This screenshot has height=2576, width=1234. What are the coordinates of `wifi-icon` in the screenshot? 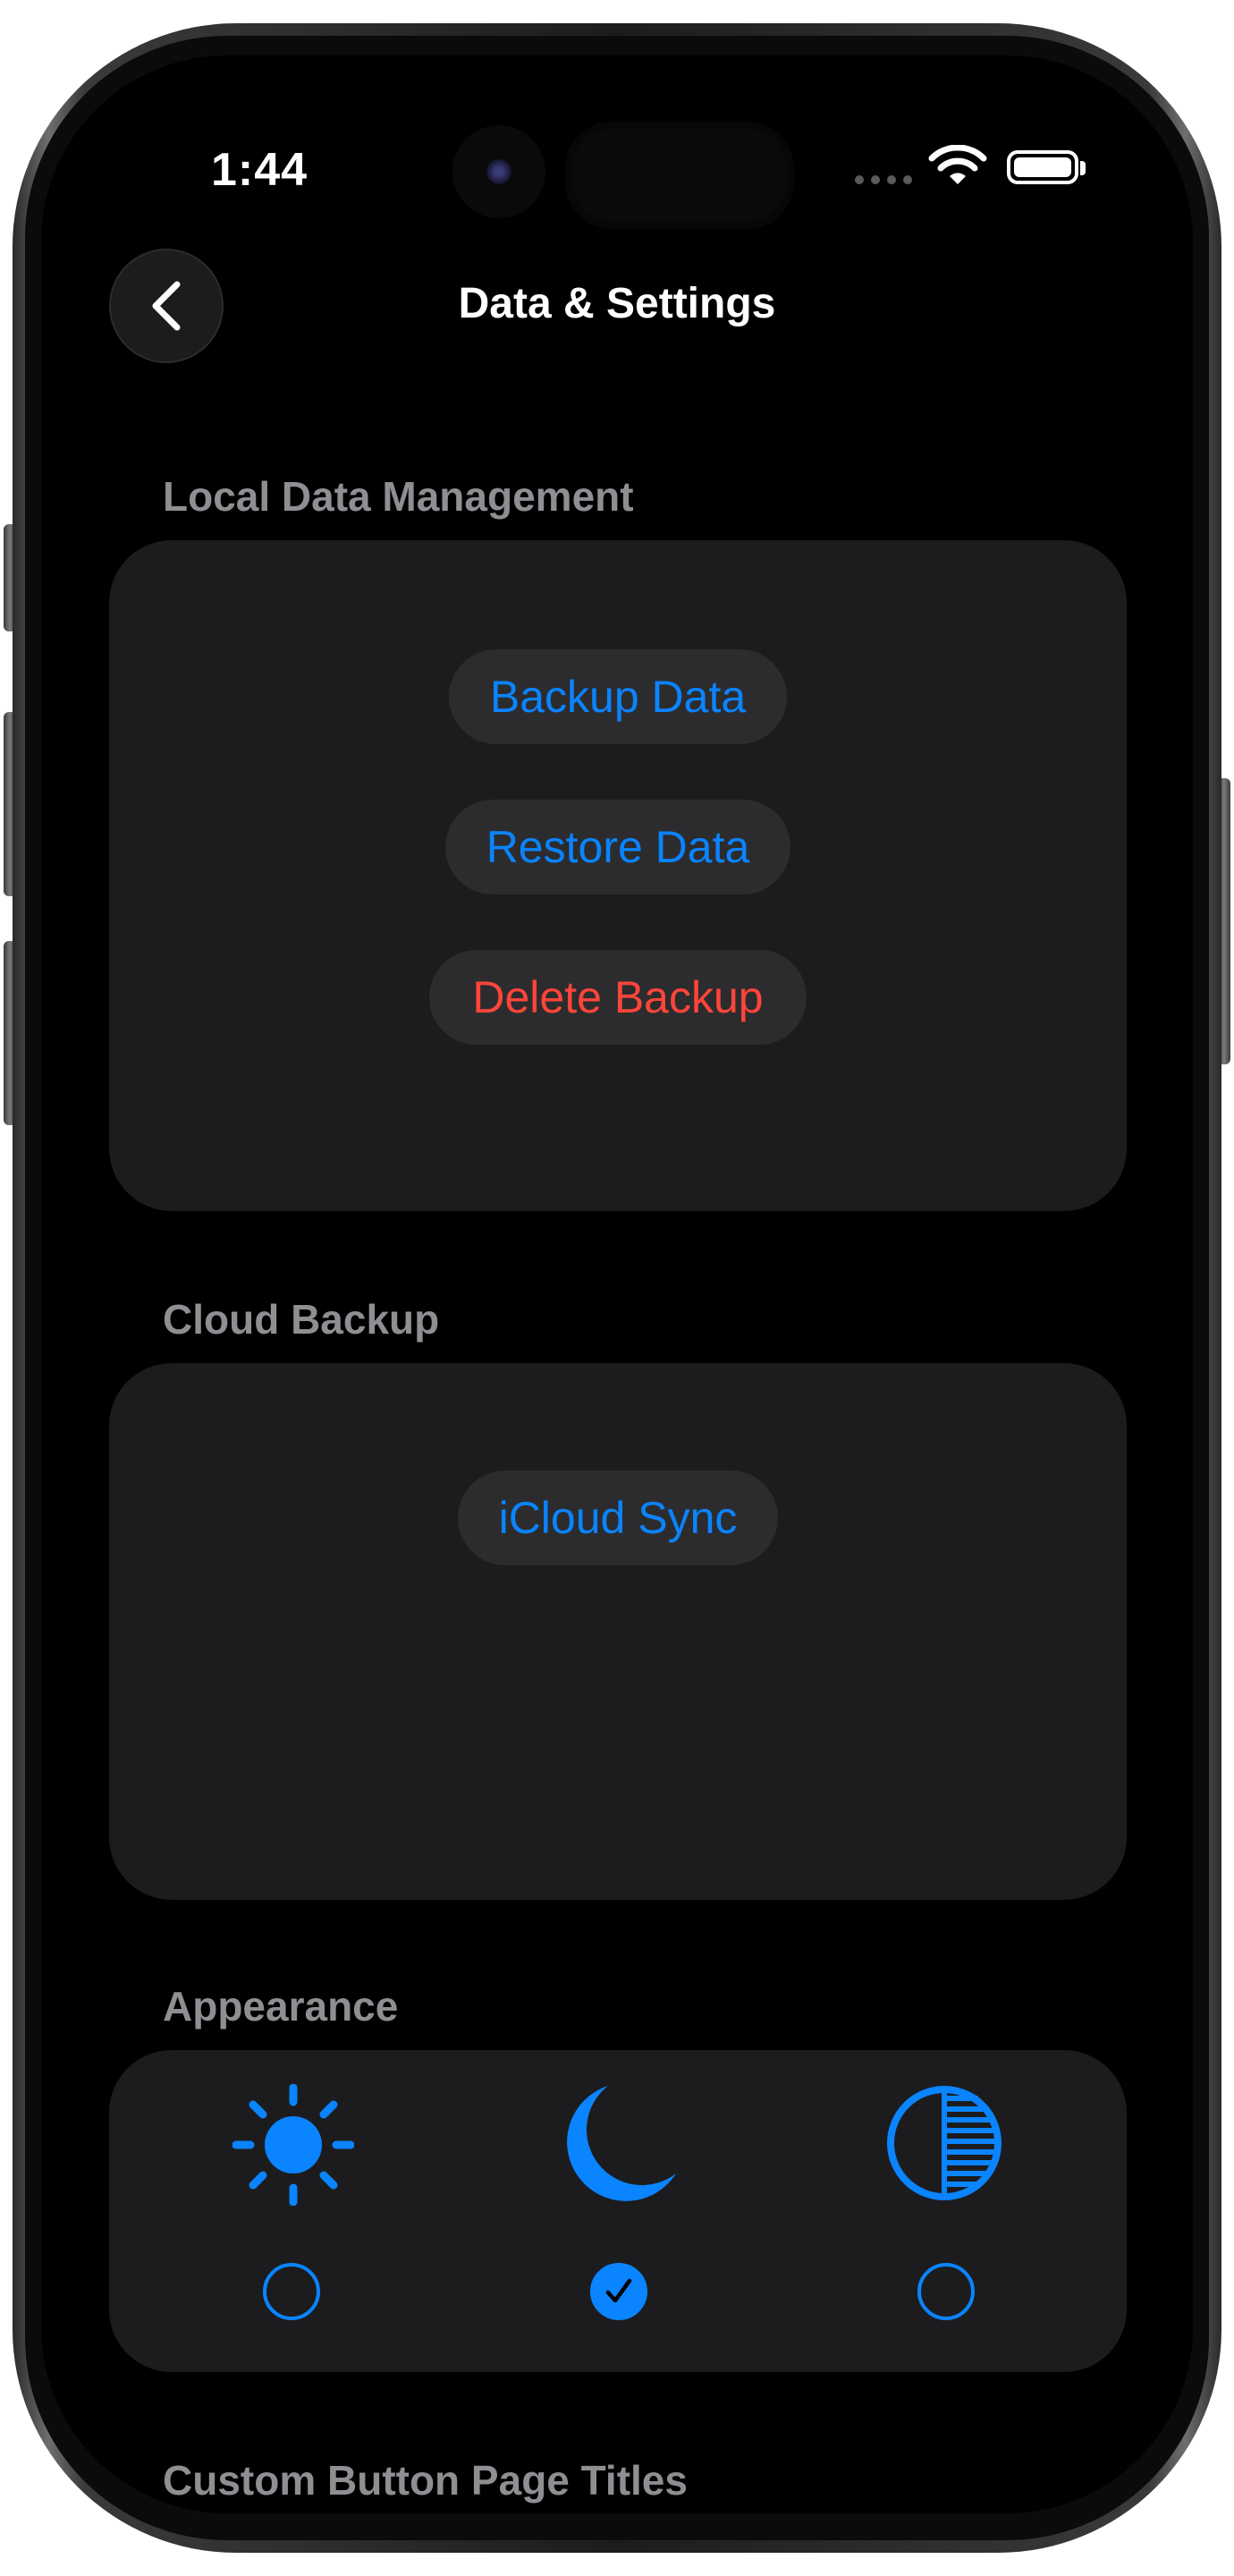 It's located at (957, 164).